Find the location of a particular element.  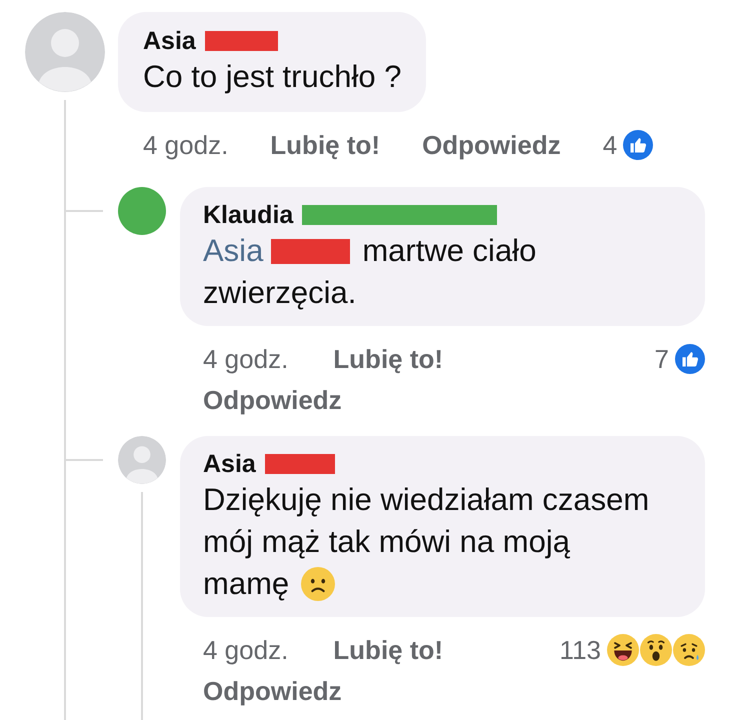

author-name: Klaudia is located at coordinates (248, 215).